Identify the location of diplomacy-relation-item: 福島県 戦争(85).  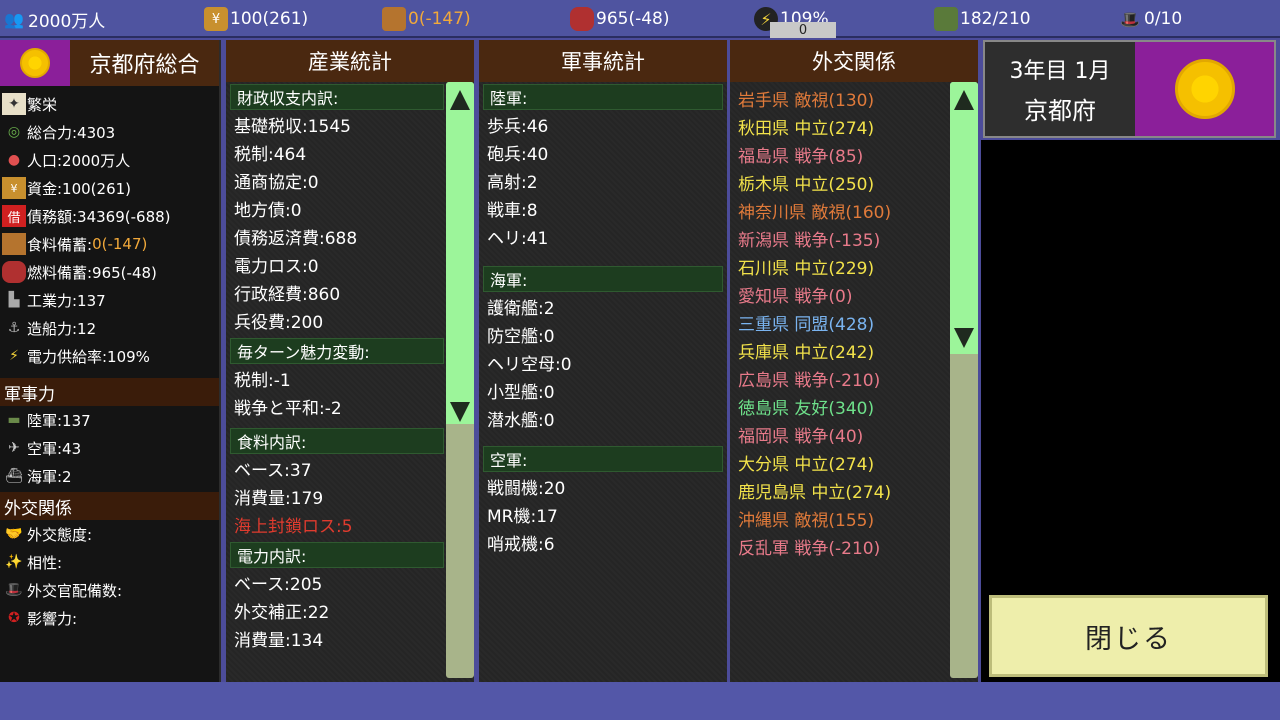
(841, 154).